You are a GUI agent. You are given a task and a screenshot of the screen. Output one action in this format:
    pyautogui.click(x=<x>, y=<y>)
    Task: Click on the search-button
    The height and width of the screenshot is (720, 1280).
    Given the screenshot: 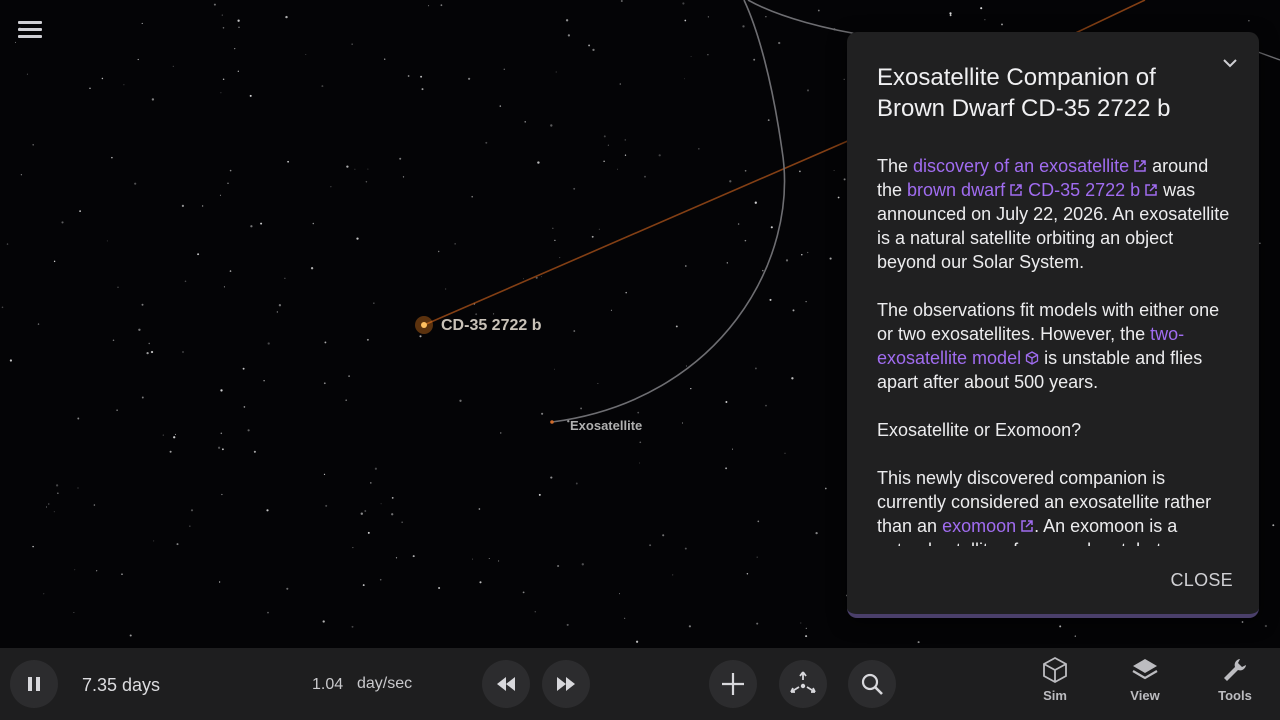 What is the action you would take?
    pyautogui.click(x=872, y=684)
    